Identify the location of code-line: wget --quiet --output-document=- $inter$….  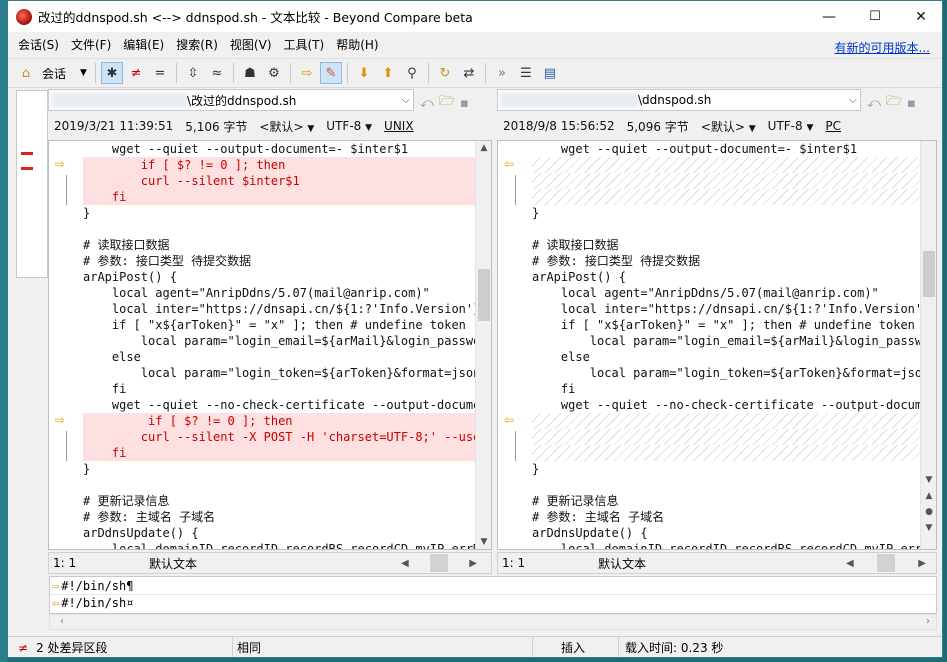
(726, 149).